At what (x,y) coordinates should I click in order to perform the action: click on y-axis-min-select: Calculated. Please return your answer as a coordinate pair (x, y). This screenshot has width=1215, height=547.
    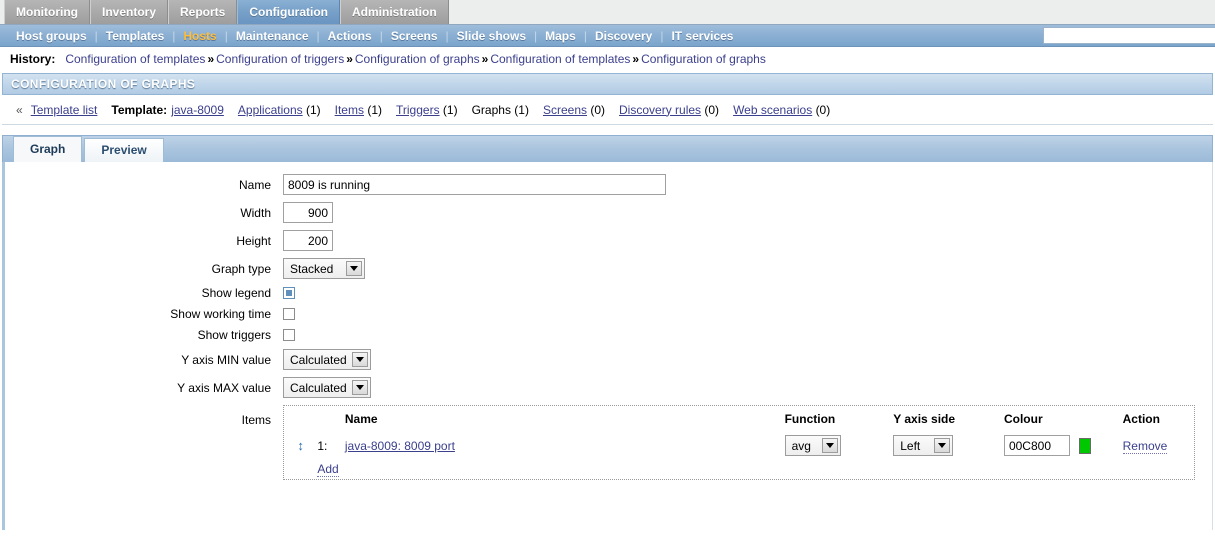
    Looking at the image, I should click on (327, 359).